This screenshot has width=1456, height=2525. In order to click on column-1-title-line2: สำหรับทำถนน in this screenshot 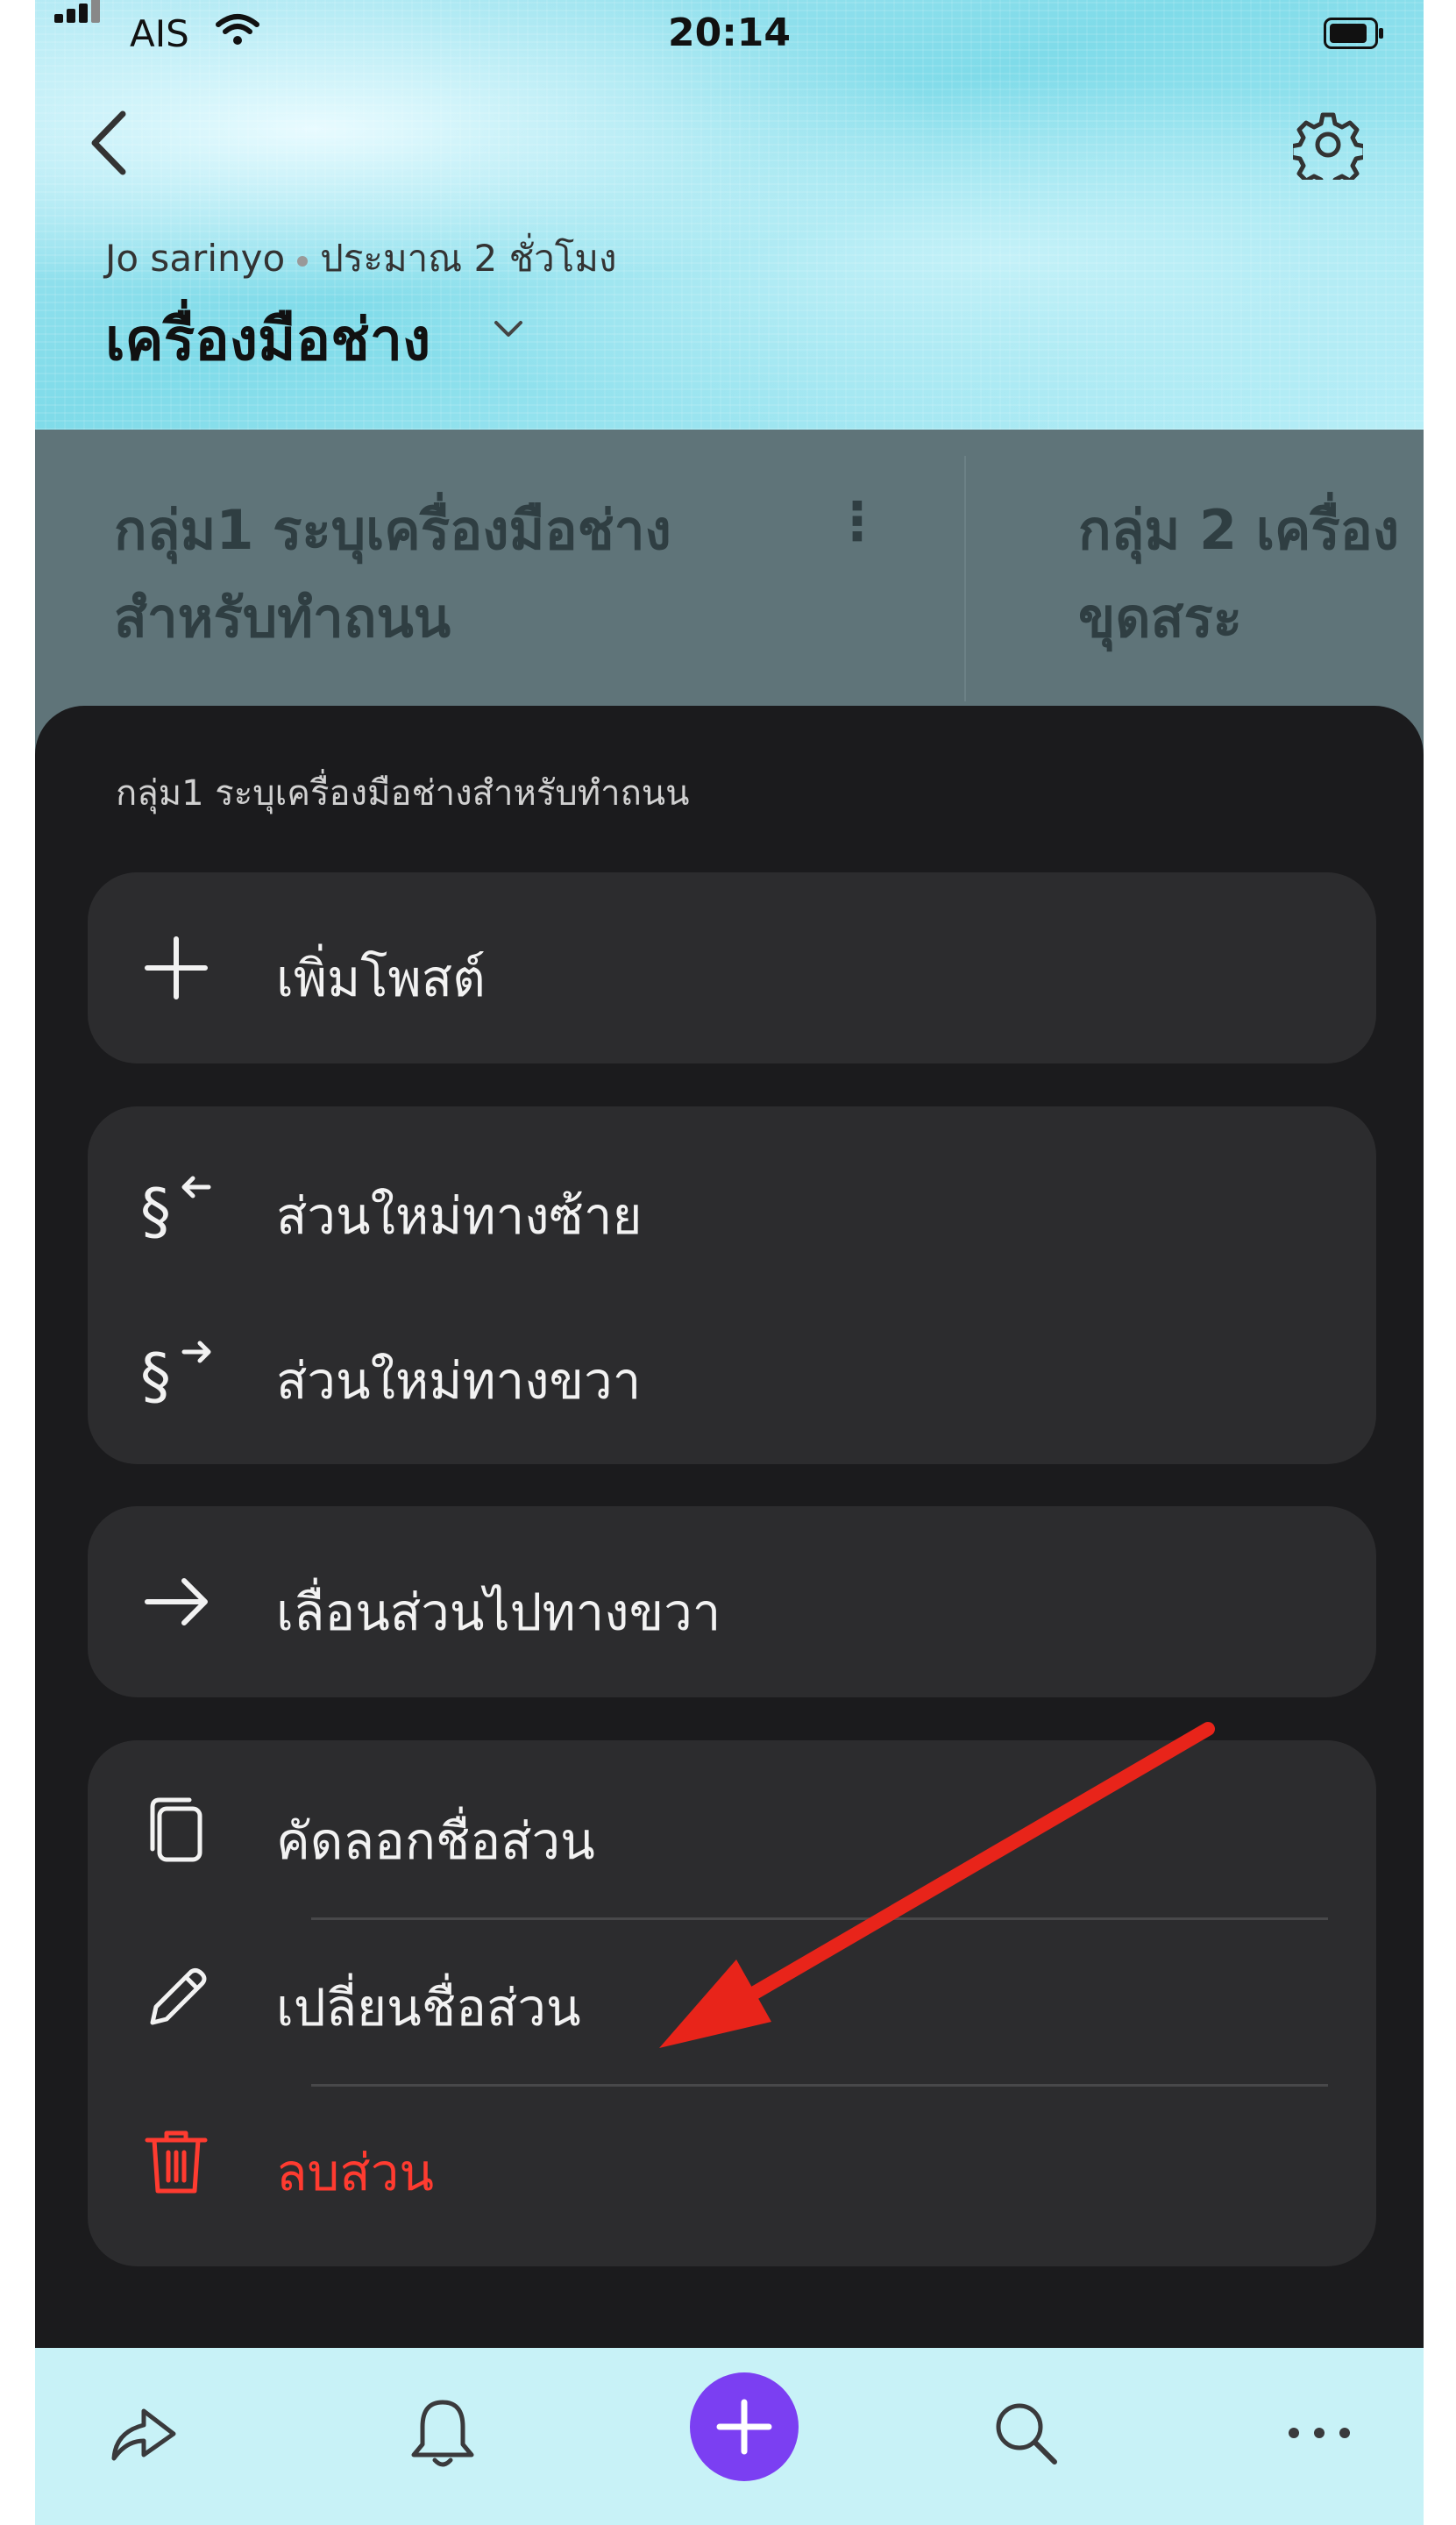, I will do `click(282, 618)`.